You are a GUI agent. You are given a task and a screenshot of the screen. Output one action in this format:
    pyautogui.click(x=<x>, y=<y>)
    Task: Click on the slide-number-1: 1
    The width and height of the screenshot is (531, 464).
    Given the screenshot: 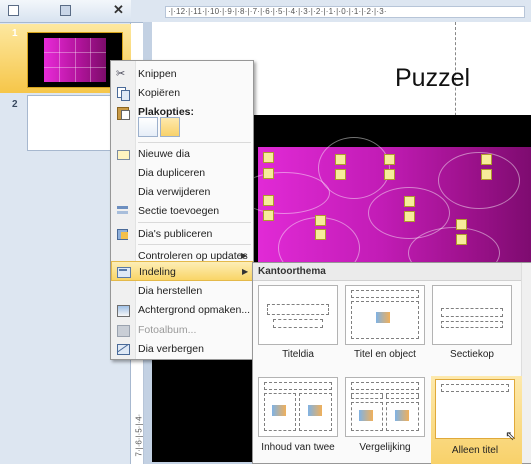 What is the action you would take?
    pyautogui.click(x=15, y=33)
    